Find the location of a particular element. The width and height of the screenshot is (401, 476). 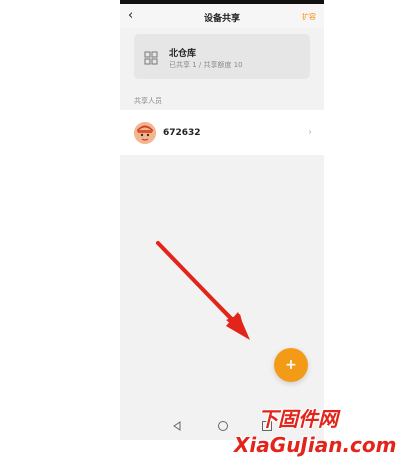

warehouse-share-info: 已共享 1 / 共享额度 10 is located at coordinates (206, 65).